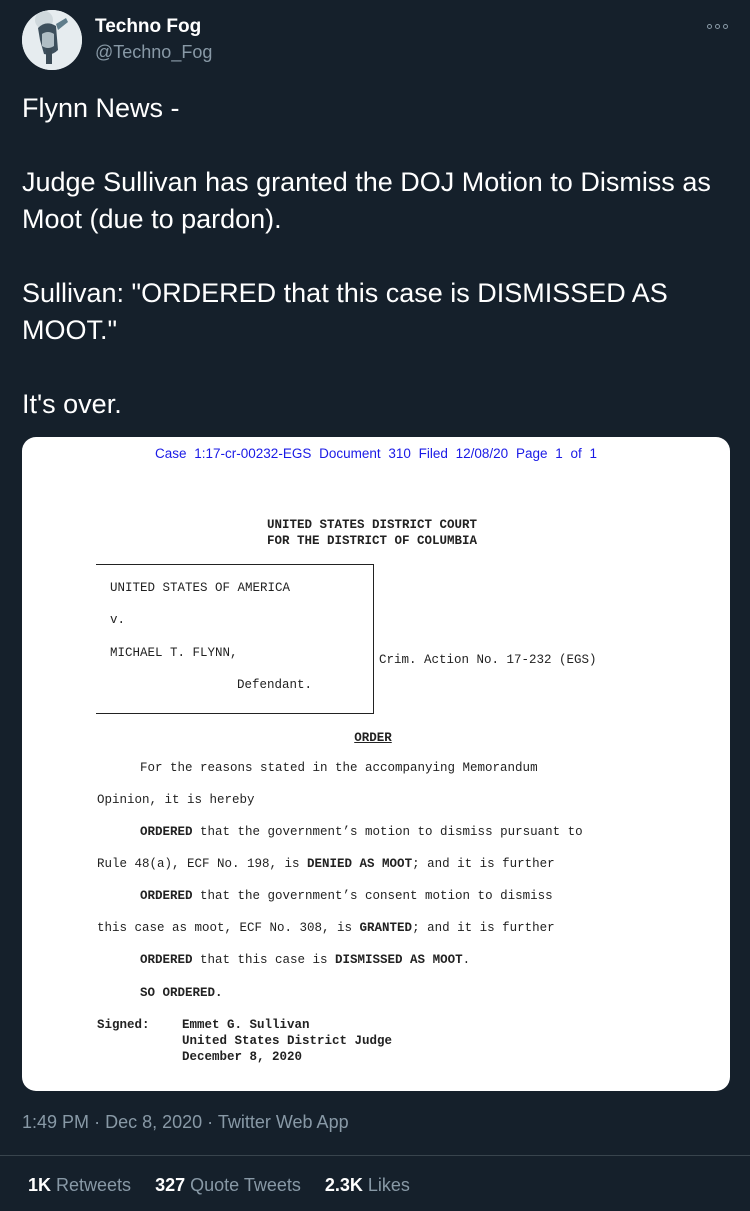  I want to click on author-handle: @Techno_Fog, so click(153, 52).